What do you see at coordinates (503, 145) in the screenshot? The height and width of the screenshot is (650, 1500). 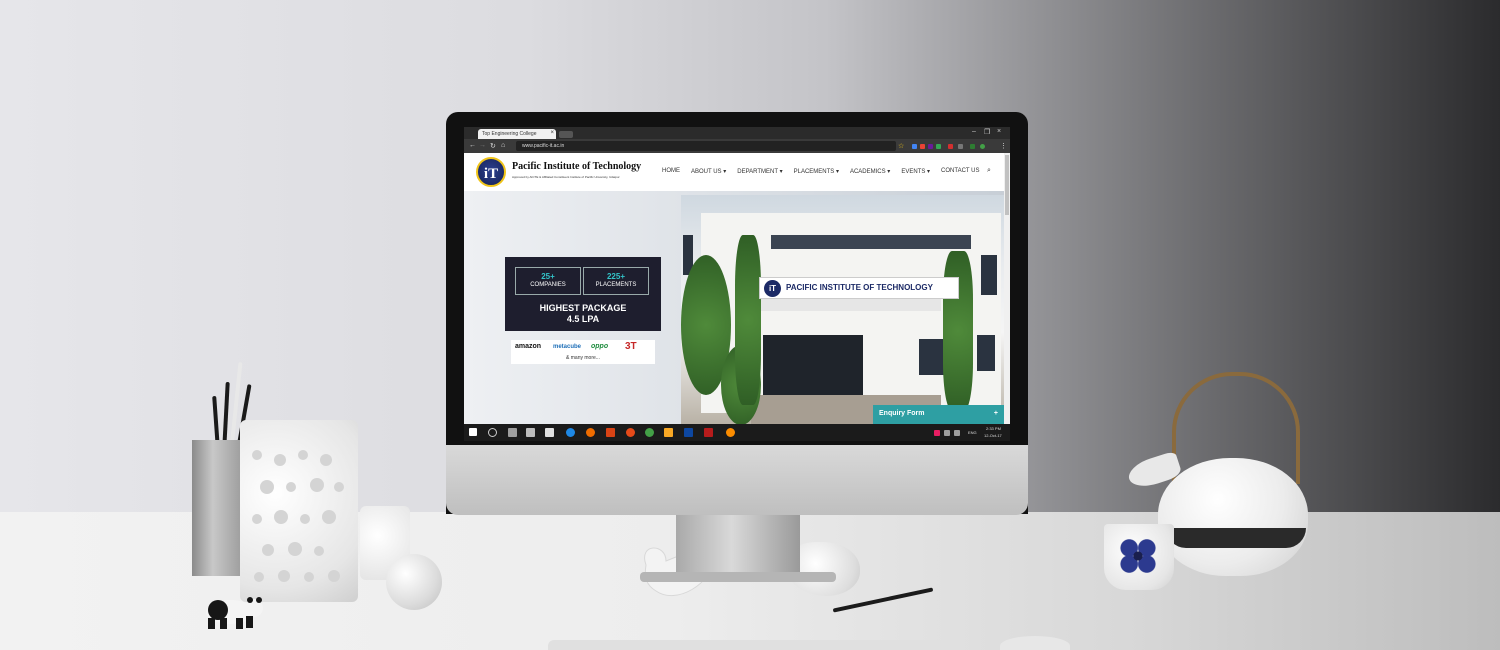 I see `home-icon: ⌂` at bounding box center [503, 145].